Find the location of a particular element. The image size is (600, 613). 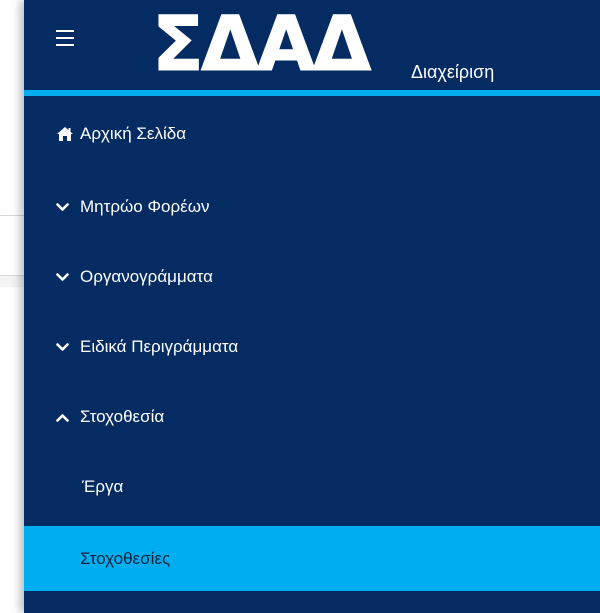

sidebar-item-label: Οργανογράμματα is located at coordinates (146, 276).